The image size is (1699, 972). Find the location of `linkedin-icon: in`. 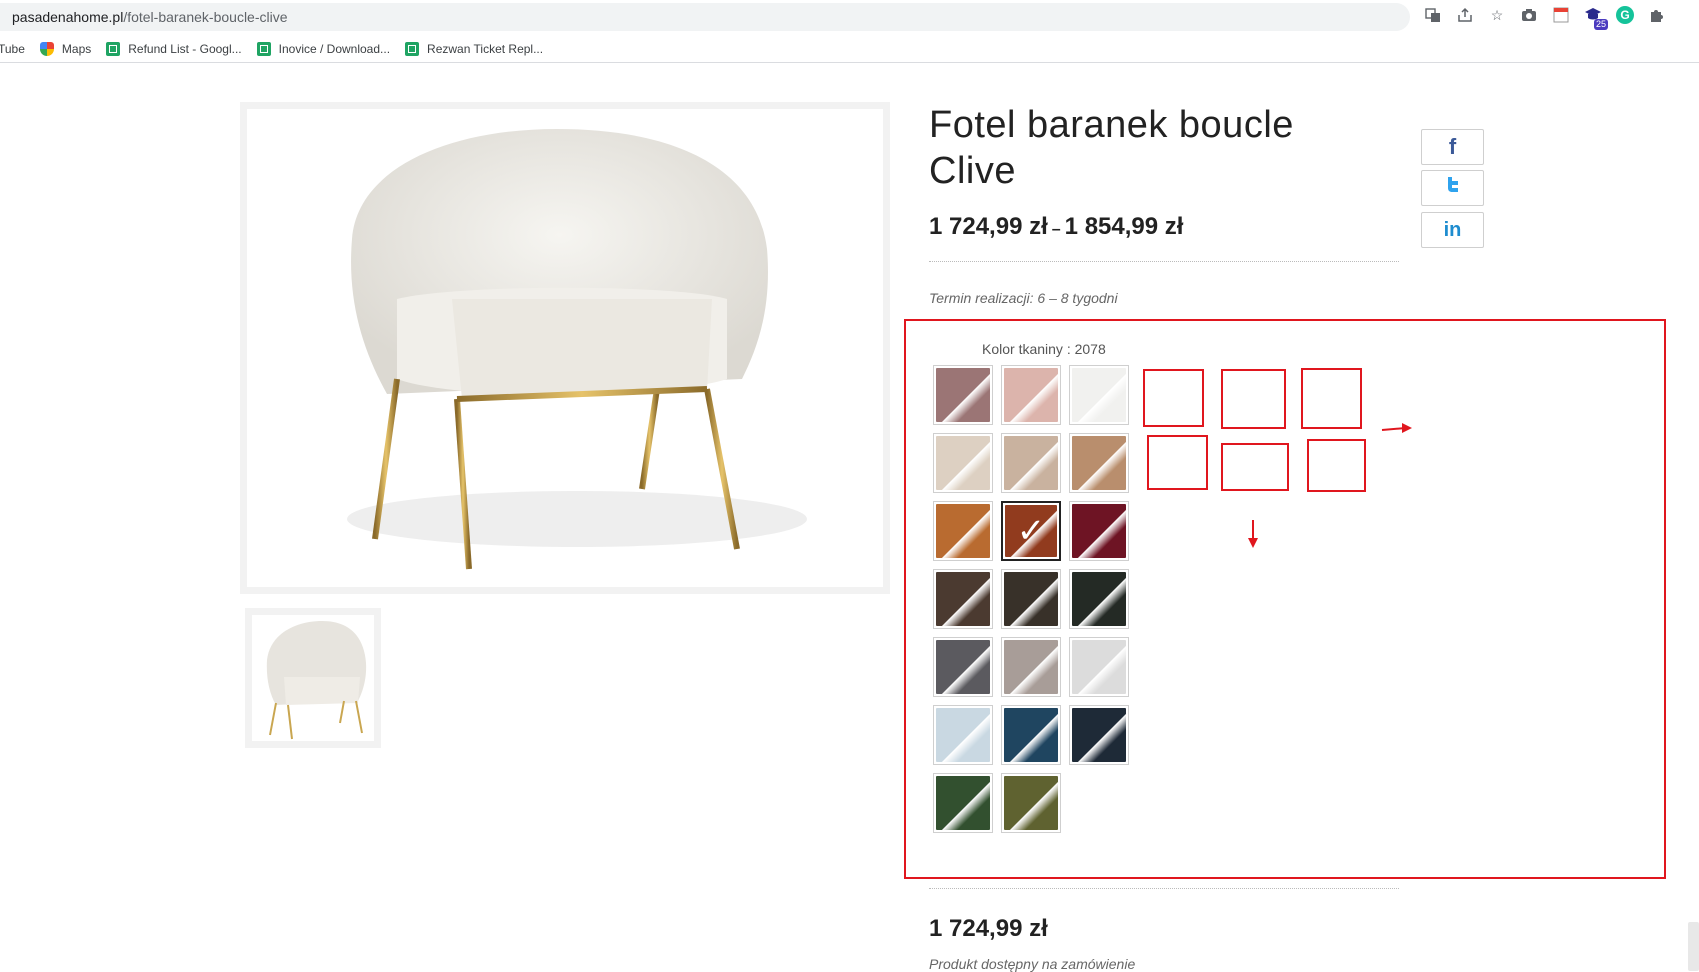

linkedin-icon: in is located at coordinates (1452, 229).